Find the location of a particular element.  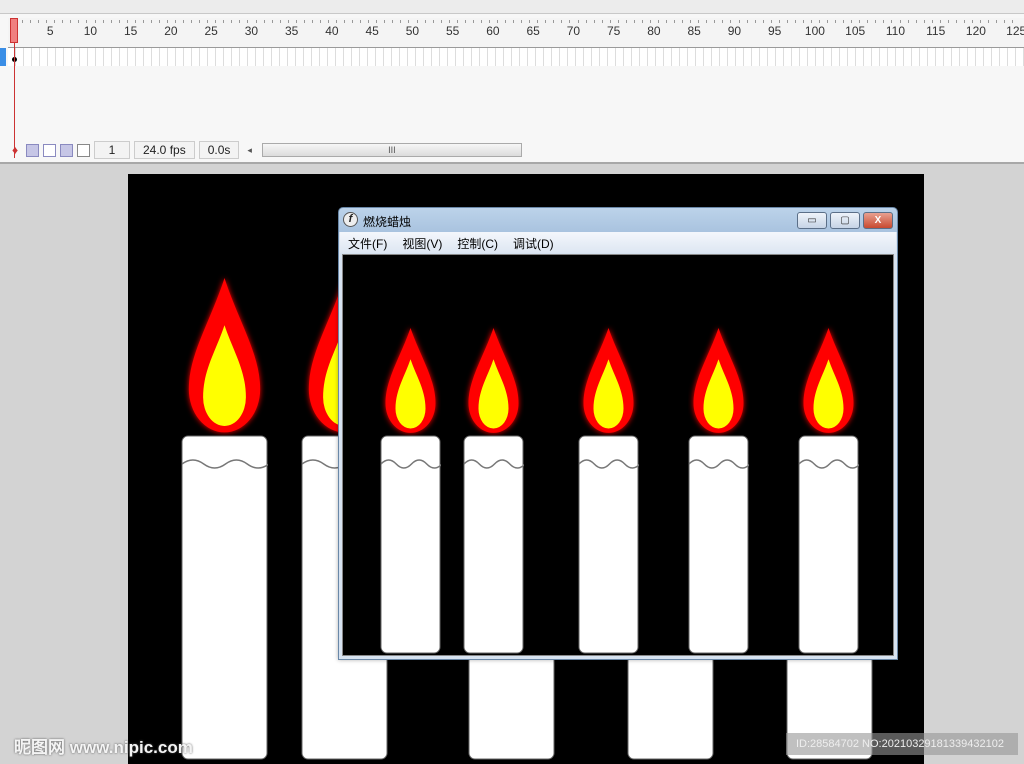

ruler-label: 60 is located at coordinates (493, 31).